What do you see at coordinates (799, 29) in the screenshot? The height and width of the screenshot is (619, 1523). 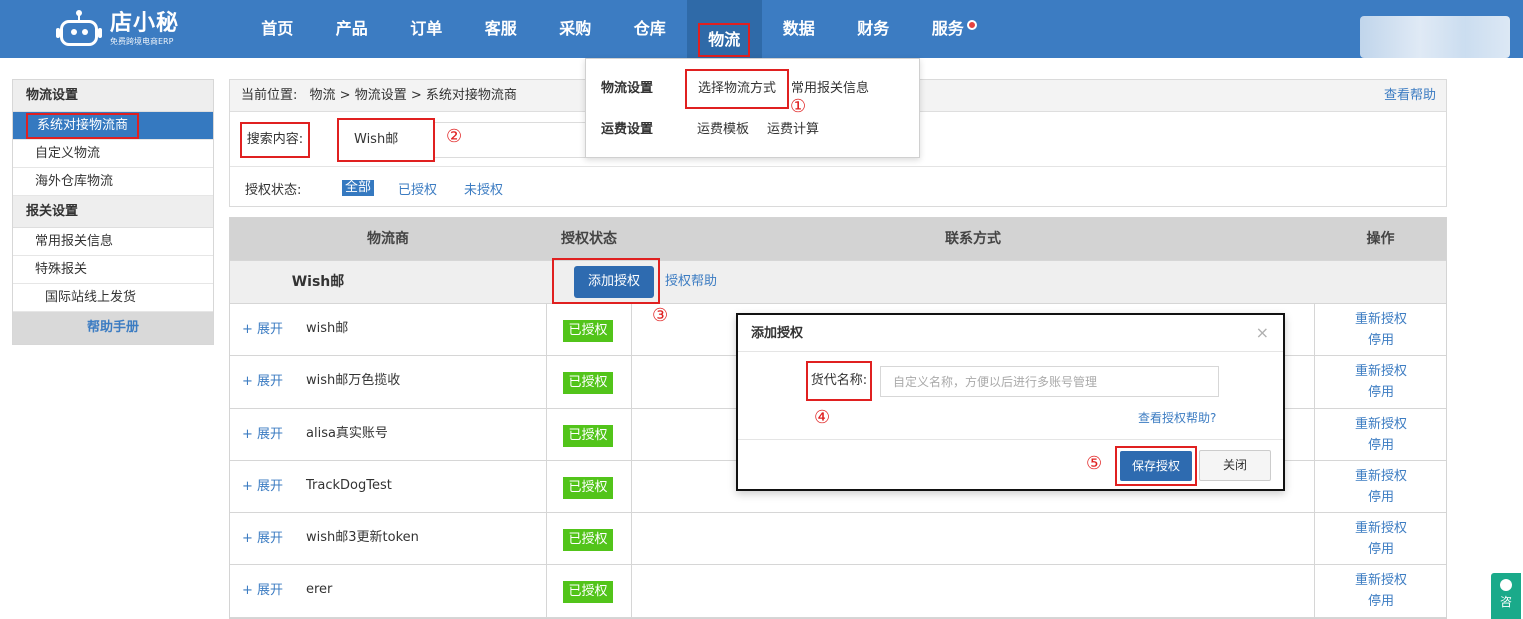 I see `nav-item-data: 数据` at bounding box center [799, 29].